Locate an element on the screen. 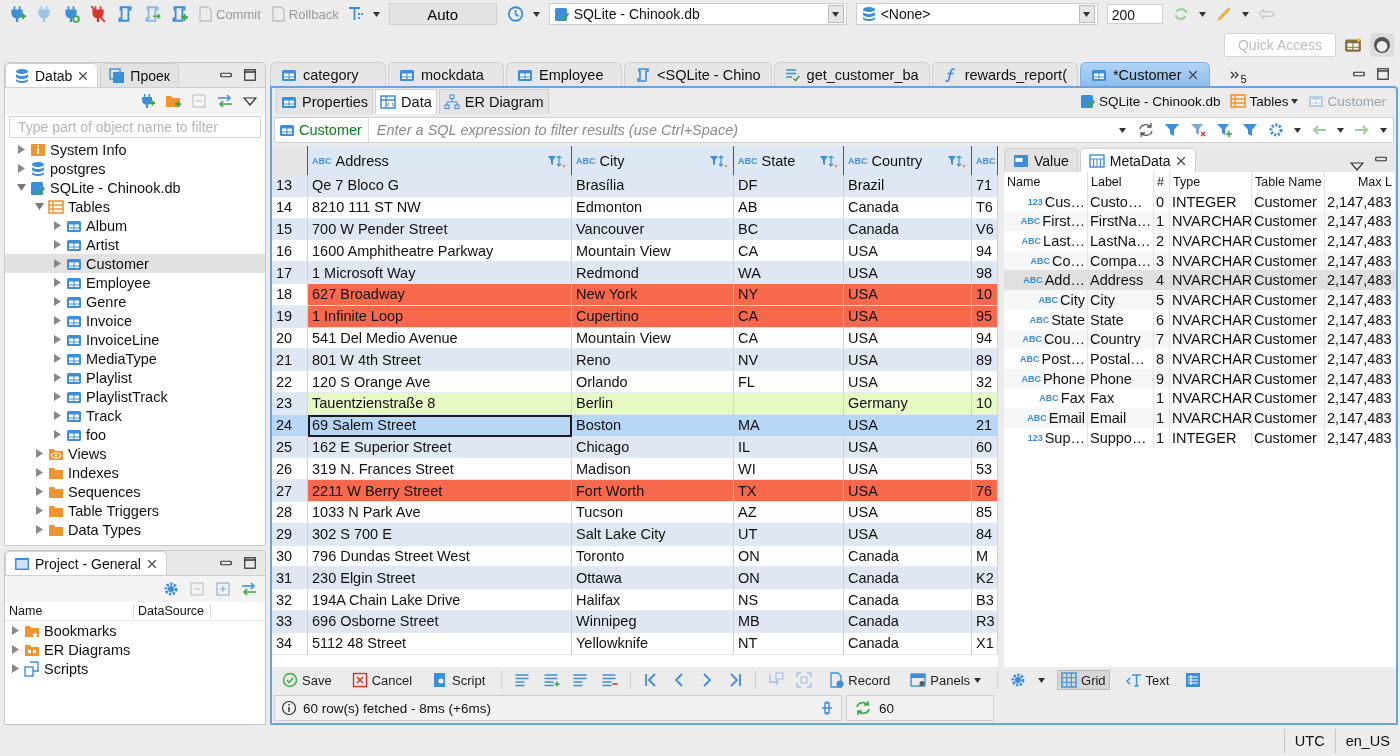  refresh-icon is located at coordinates (1146, 130).